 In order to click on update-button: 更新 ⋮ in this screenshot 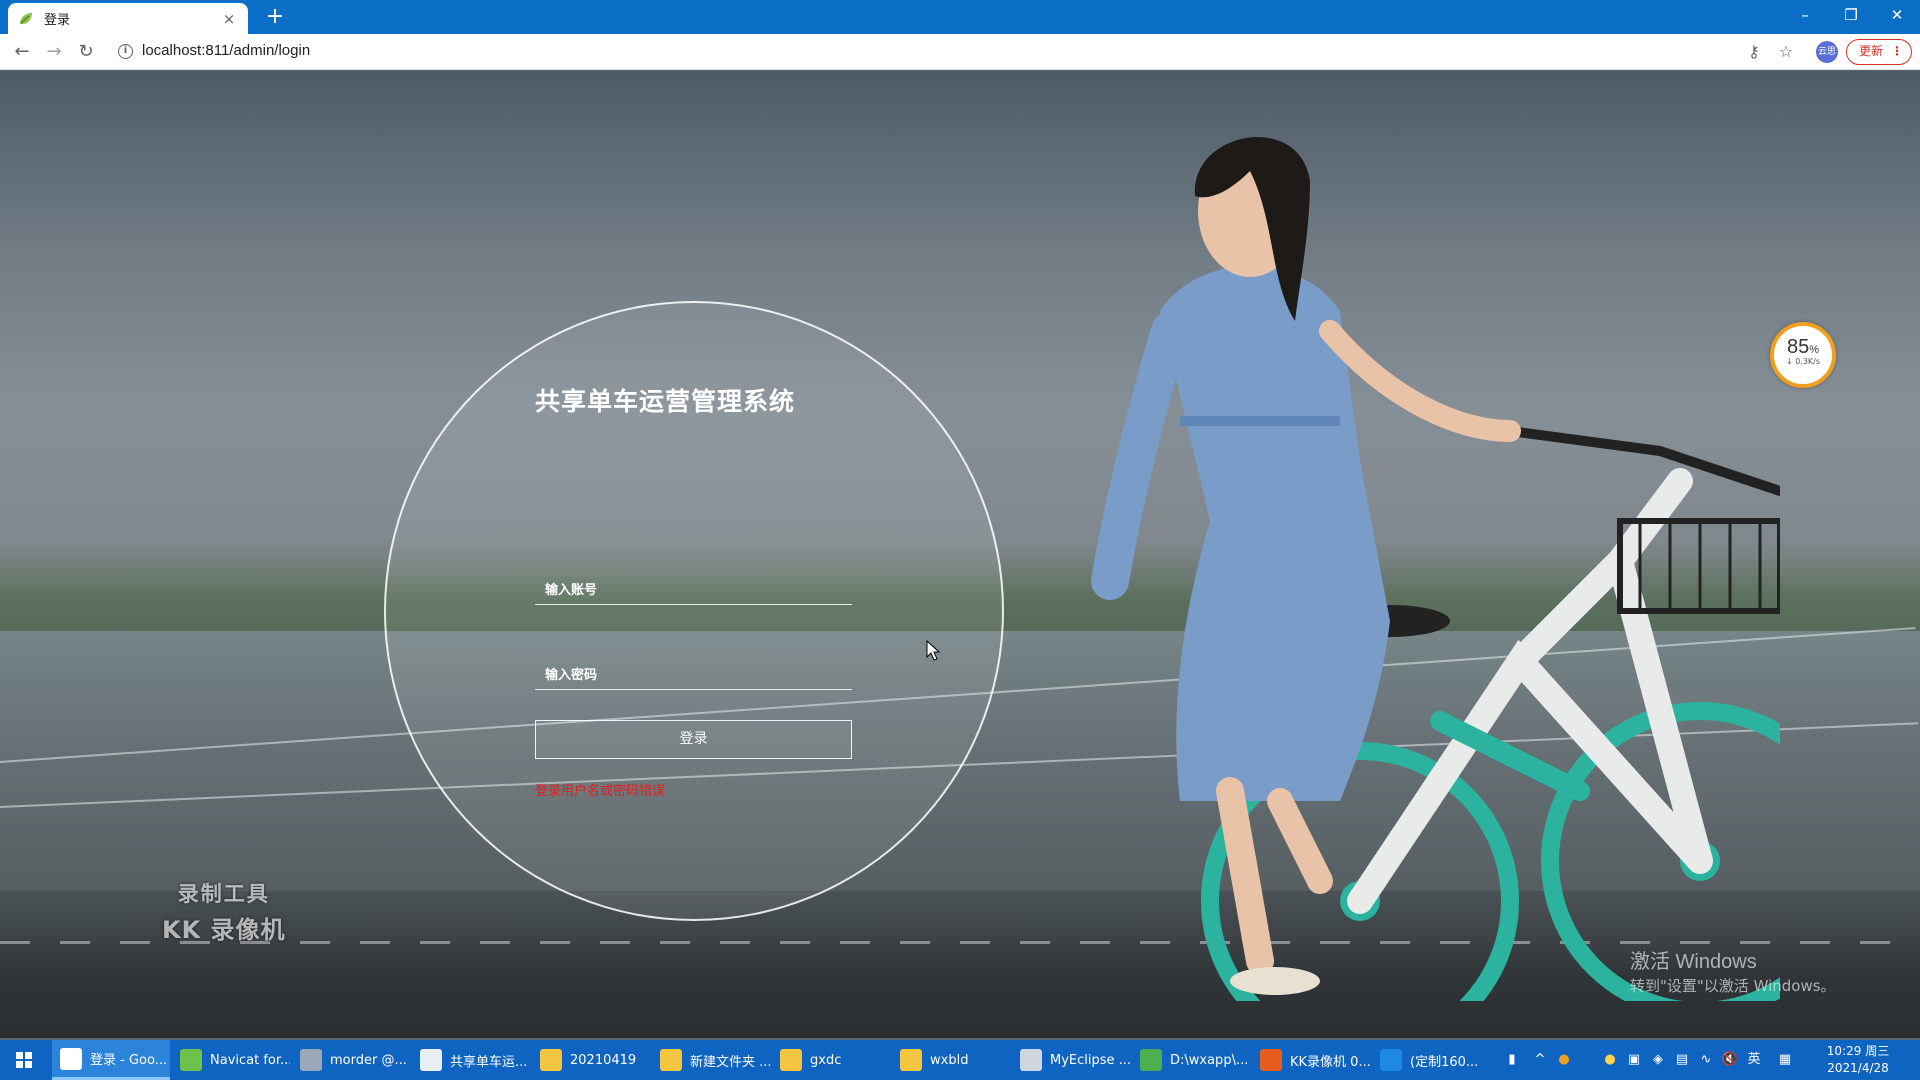, I will do `click(1879, 52)`.